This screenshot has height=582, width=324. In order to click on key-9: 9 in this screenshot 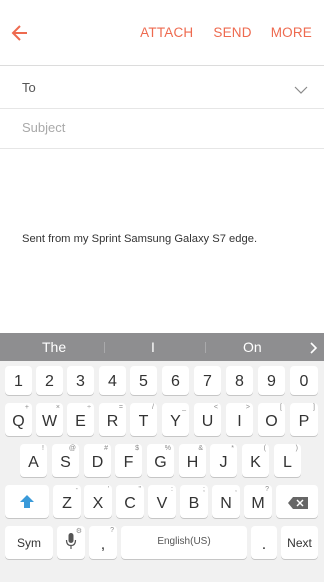, I will do `click(271, 380)`.